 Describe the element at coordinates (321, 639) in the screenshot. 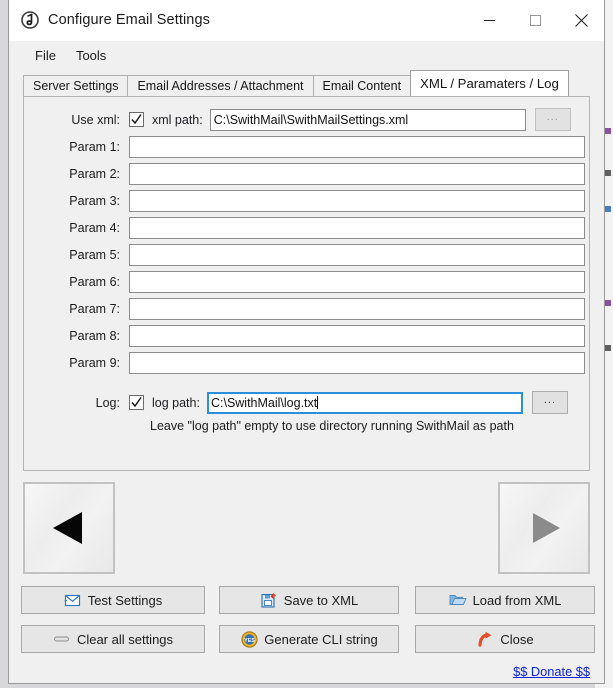

I see `generate-cli-string-label: Generate CLI string` at that location.